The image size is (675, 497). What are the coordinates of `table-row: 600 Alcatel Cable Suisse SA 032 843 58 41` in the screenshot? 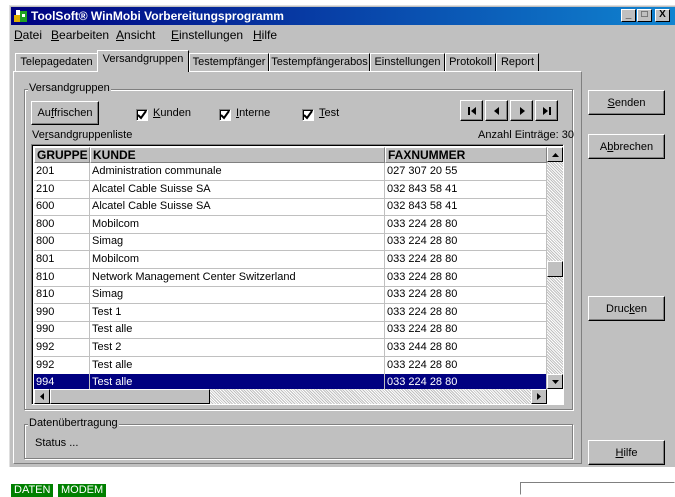 It's located at (290, 207).